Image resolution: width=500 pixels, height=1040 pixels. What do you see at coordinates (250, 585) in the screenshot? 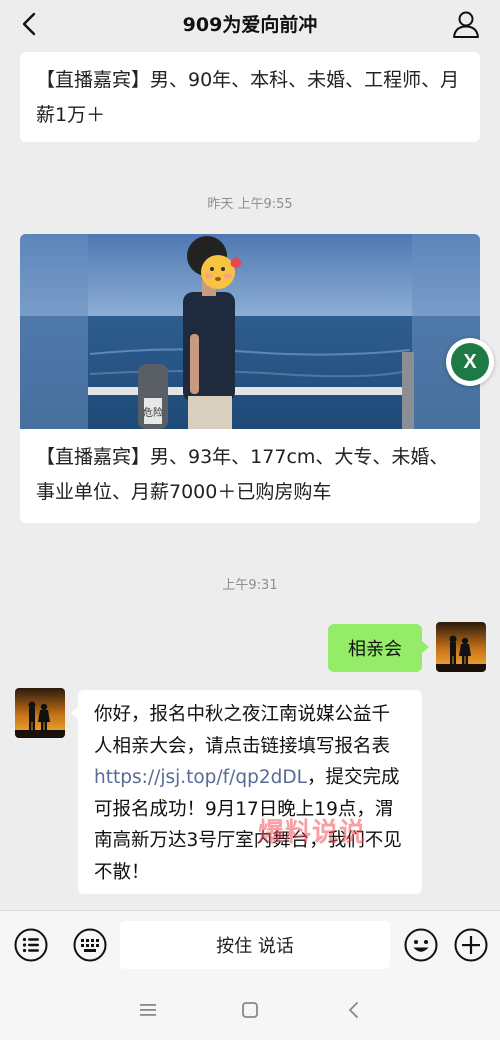
I see `timestamp-2: 上午9:31` at bounding box center [250, 585].